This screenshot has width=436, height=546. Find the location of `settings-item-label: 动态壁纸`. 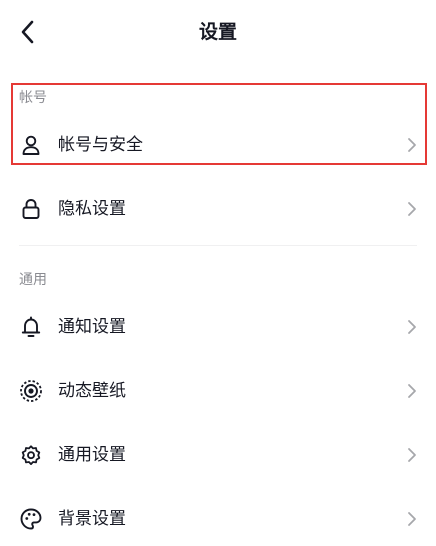

settings-item-label: 动态壁纸 is located at coordinates (92, 391).